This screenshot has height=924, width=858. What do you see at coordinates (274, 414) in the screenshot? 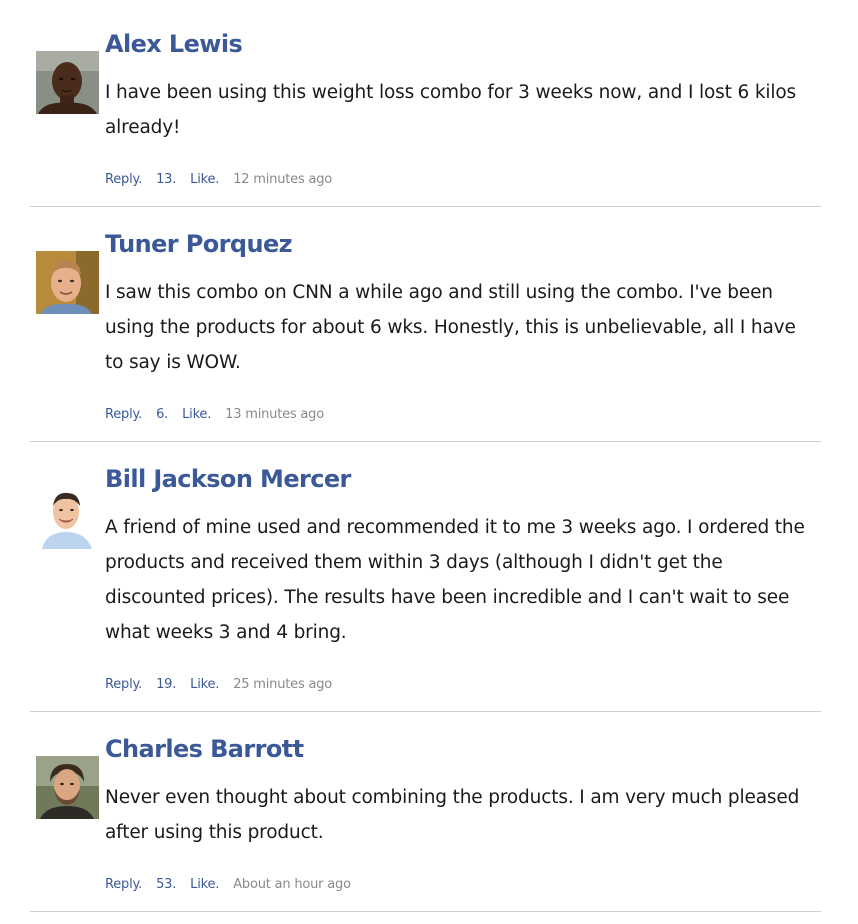
I see `timestamp: 13 minutes ago` at bounding box center [274, 414].